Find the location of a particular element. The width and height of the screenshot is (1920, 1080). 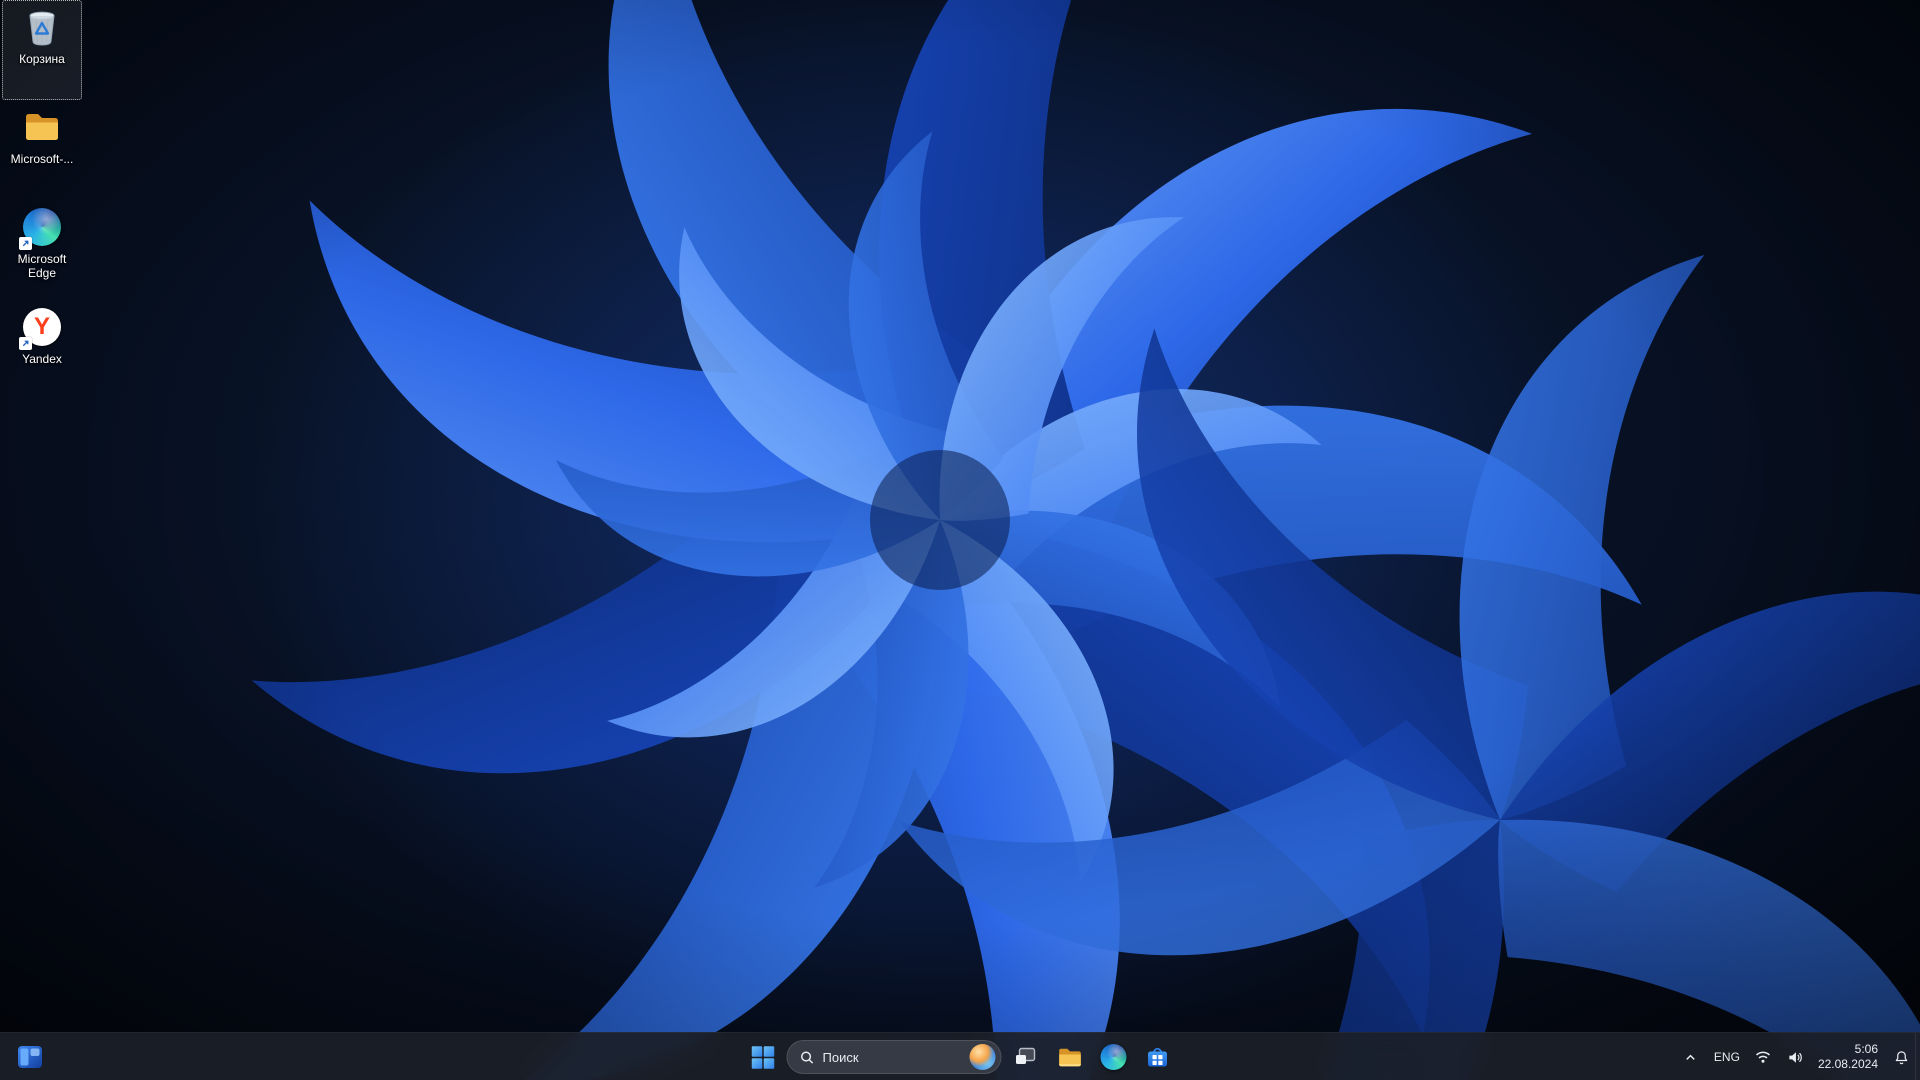

desktop-icon-label: Yandex is located at coordinates (42, 359).